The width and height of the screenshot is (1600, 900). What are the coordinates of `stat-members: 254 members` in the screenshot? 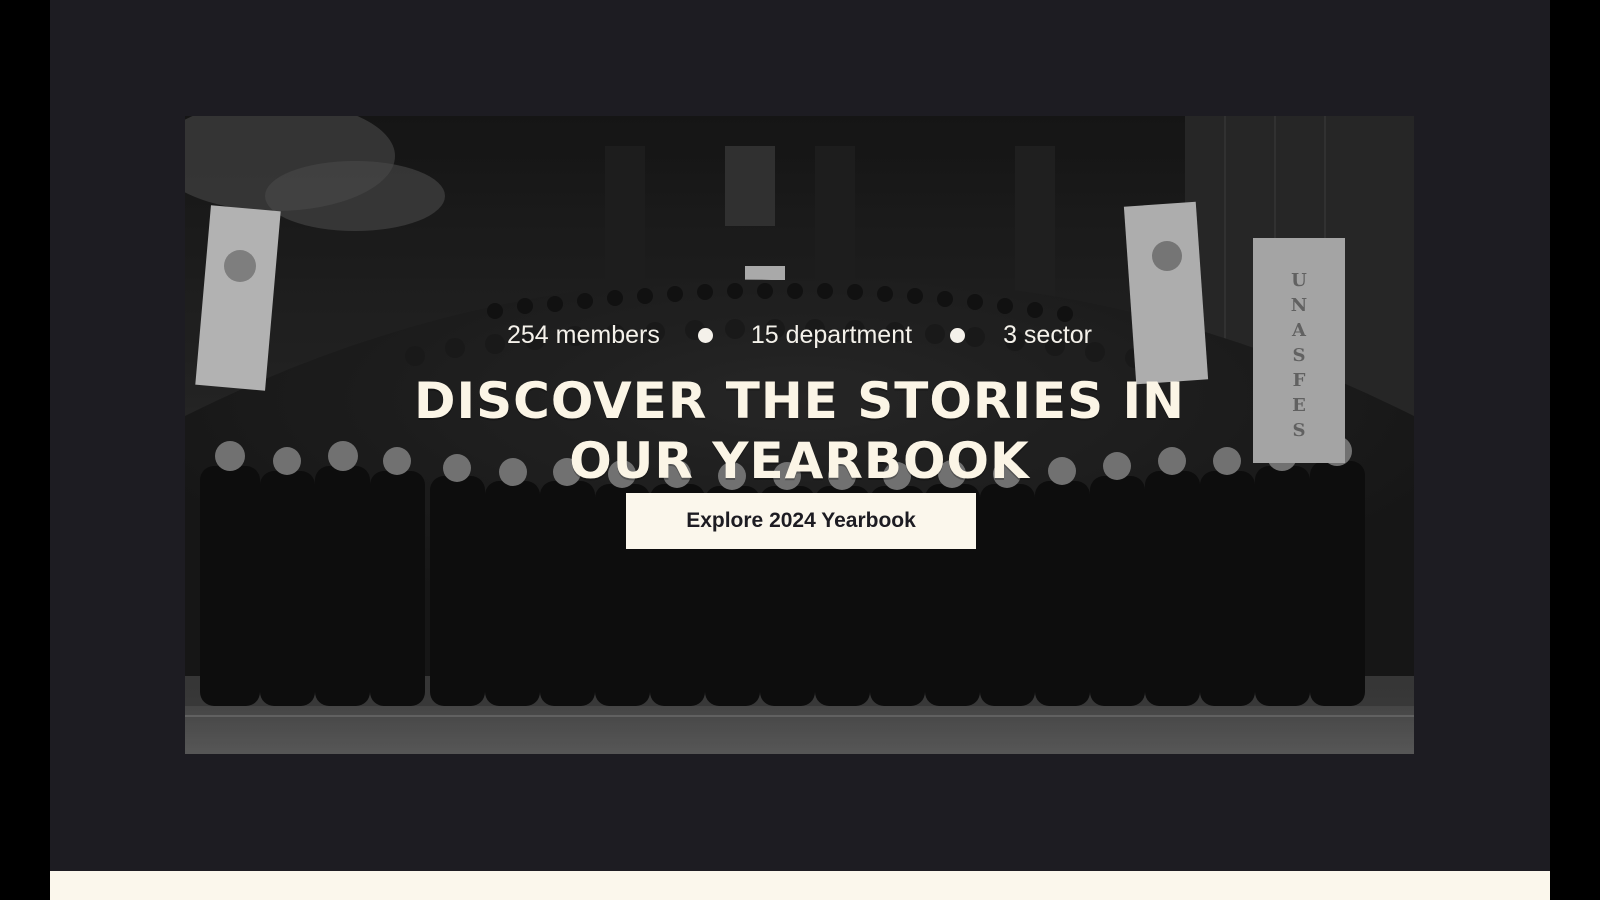 It's located at (583, 335).